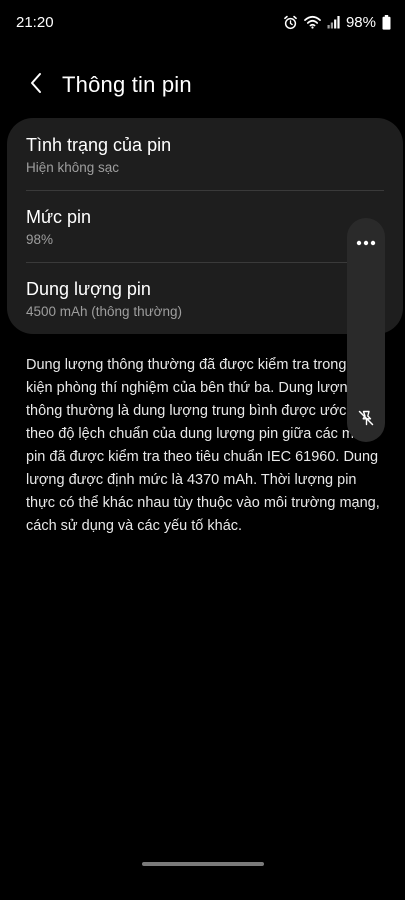 The image size is (405, 900). What do you see at coordinates (134, 526) in the screenshot?
I see `description-line: cách sử dụng và các yếu tố khác.` at bounding box center [134, 526].